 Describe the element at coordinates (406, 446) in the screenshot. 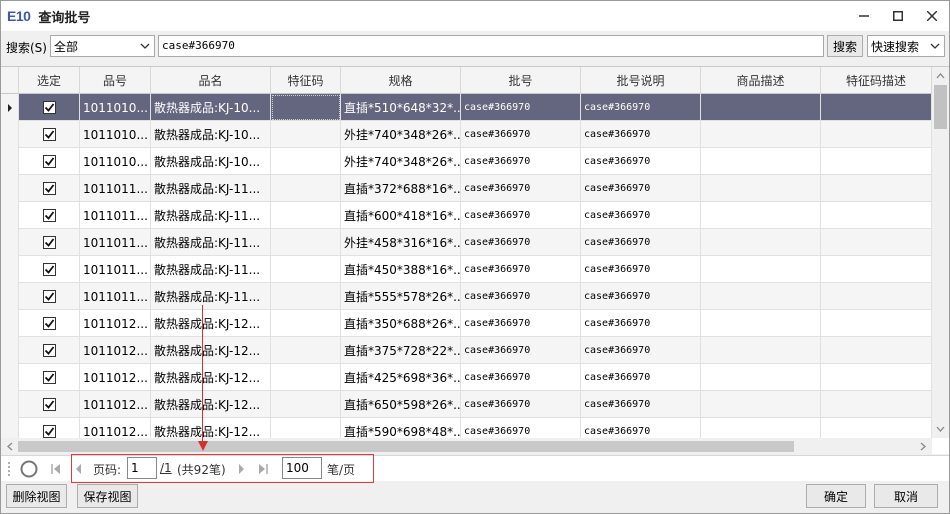

I see `horizontal-scroll-thumb` at that location.